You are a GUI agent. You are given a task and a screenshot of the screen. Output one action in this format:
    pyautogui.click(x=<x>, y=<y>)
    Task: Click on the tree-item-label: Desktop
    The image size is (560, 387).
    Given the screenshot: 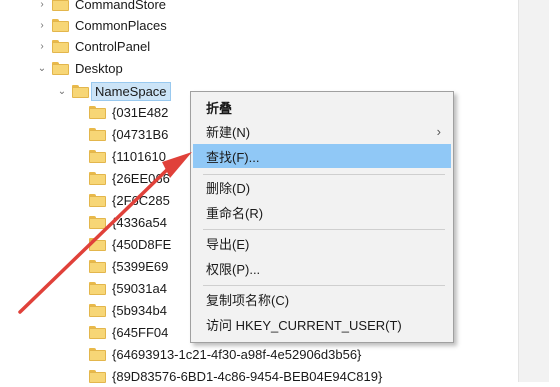 What is the action you would take?
    pyautogui.click(x=99, y=68)
    